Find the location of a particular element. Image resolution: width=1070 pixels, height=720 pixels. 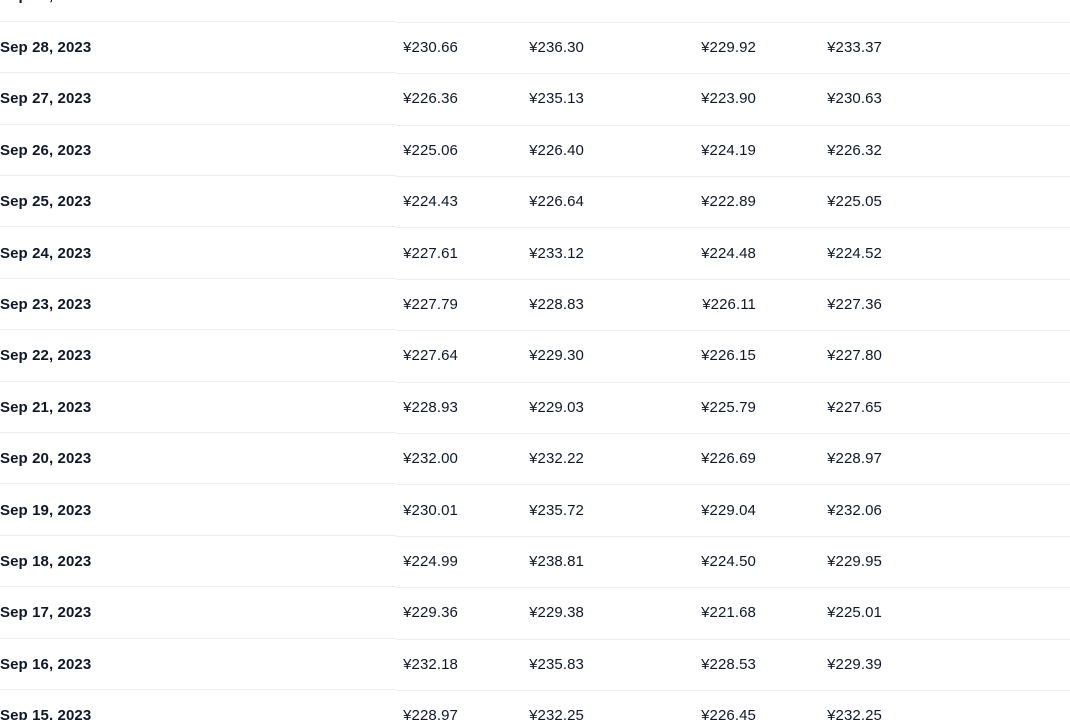

cell-low: ¥225.79 is located at coordinates (756, 408).